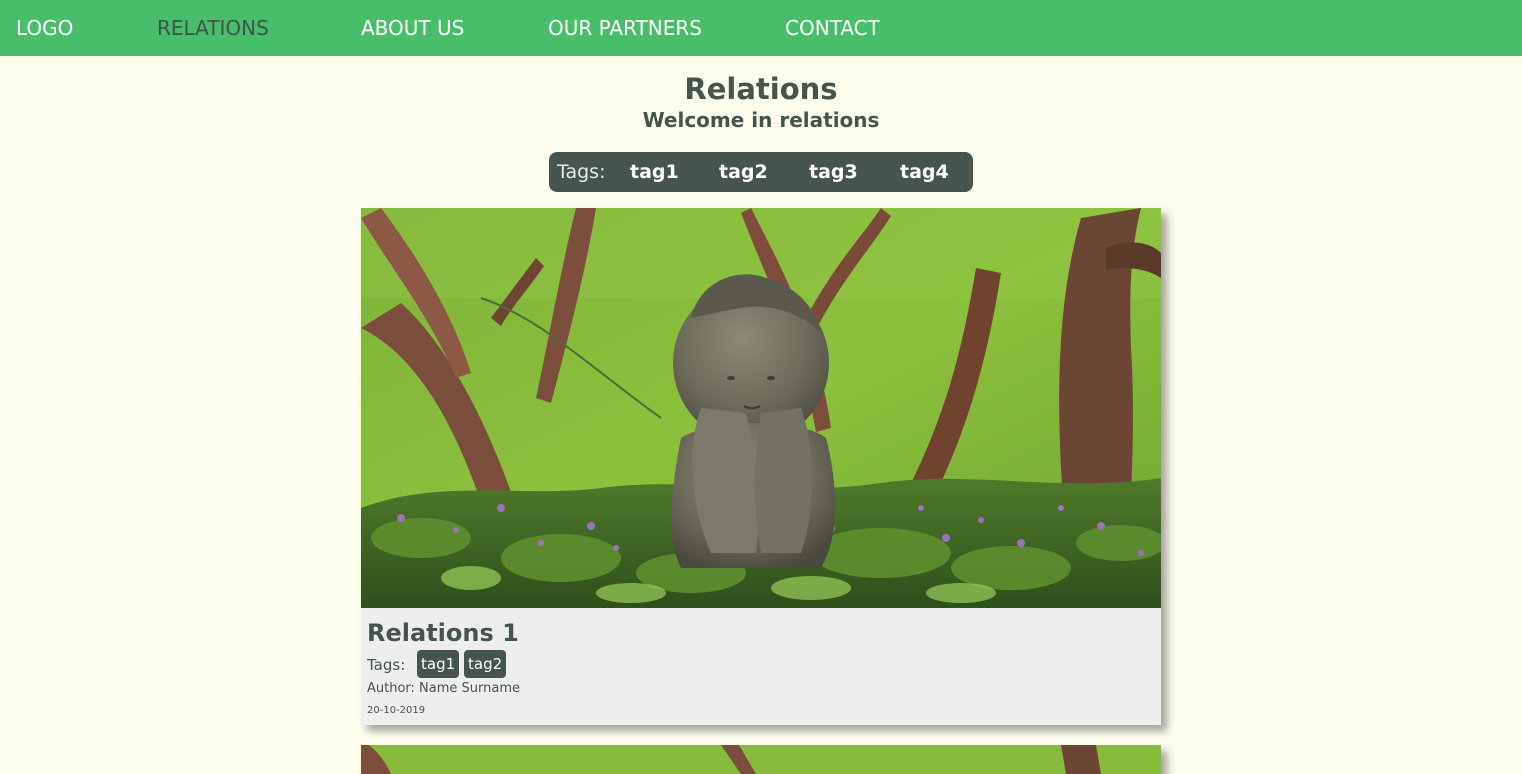  Describe the element at coordinates (213, 28) in the screenshot. I see `nav-item-relations: RELATIONS` at that location.